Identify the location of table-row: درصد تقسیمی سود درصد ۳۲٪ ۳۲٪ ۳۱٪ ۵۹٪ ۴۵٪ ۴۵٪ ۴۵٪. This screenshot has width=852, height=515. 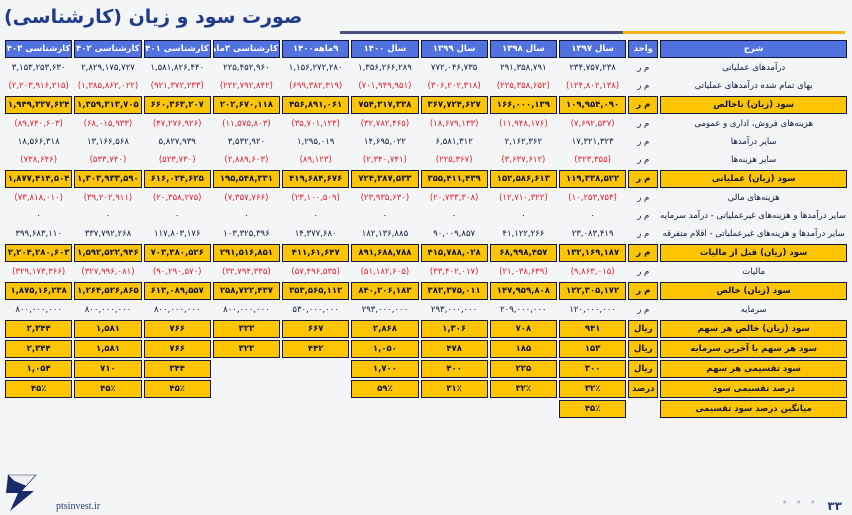
(426, 389).